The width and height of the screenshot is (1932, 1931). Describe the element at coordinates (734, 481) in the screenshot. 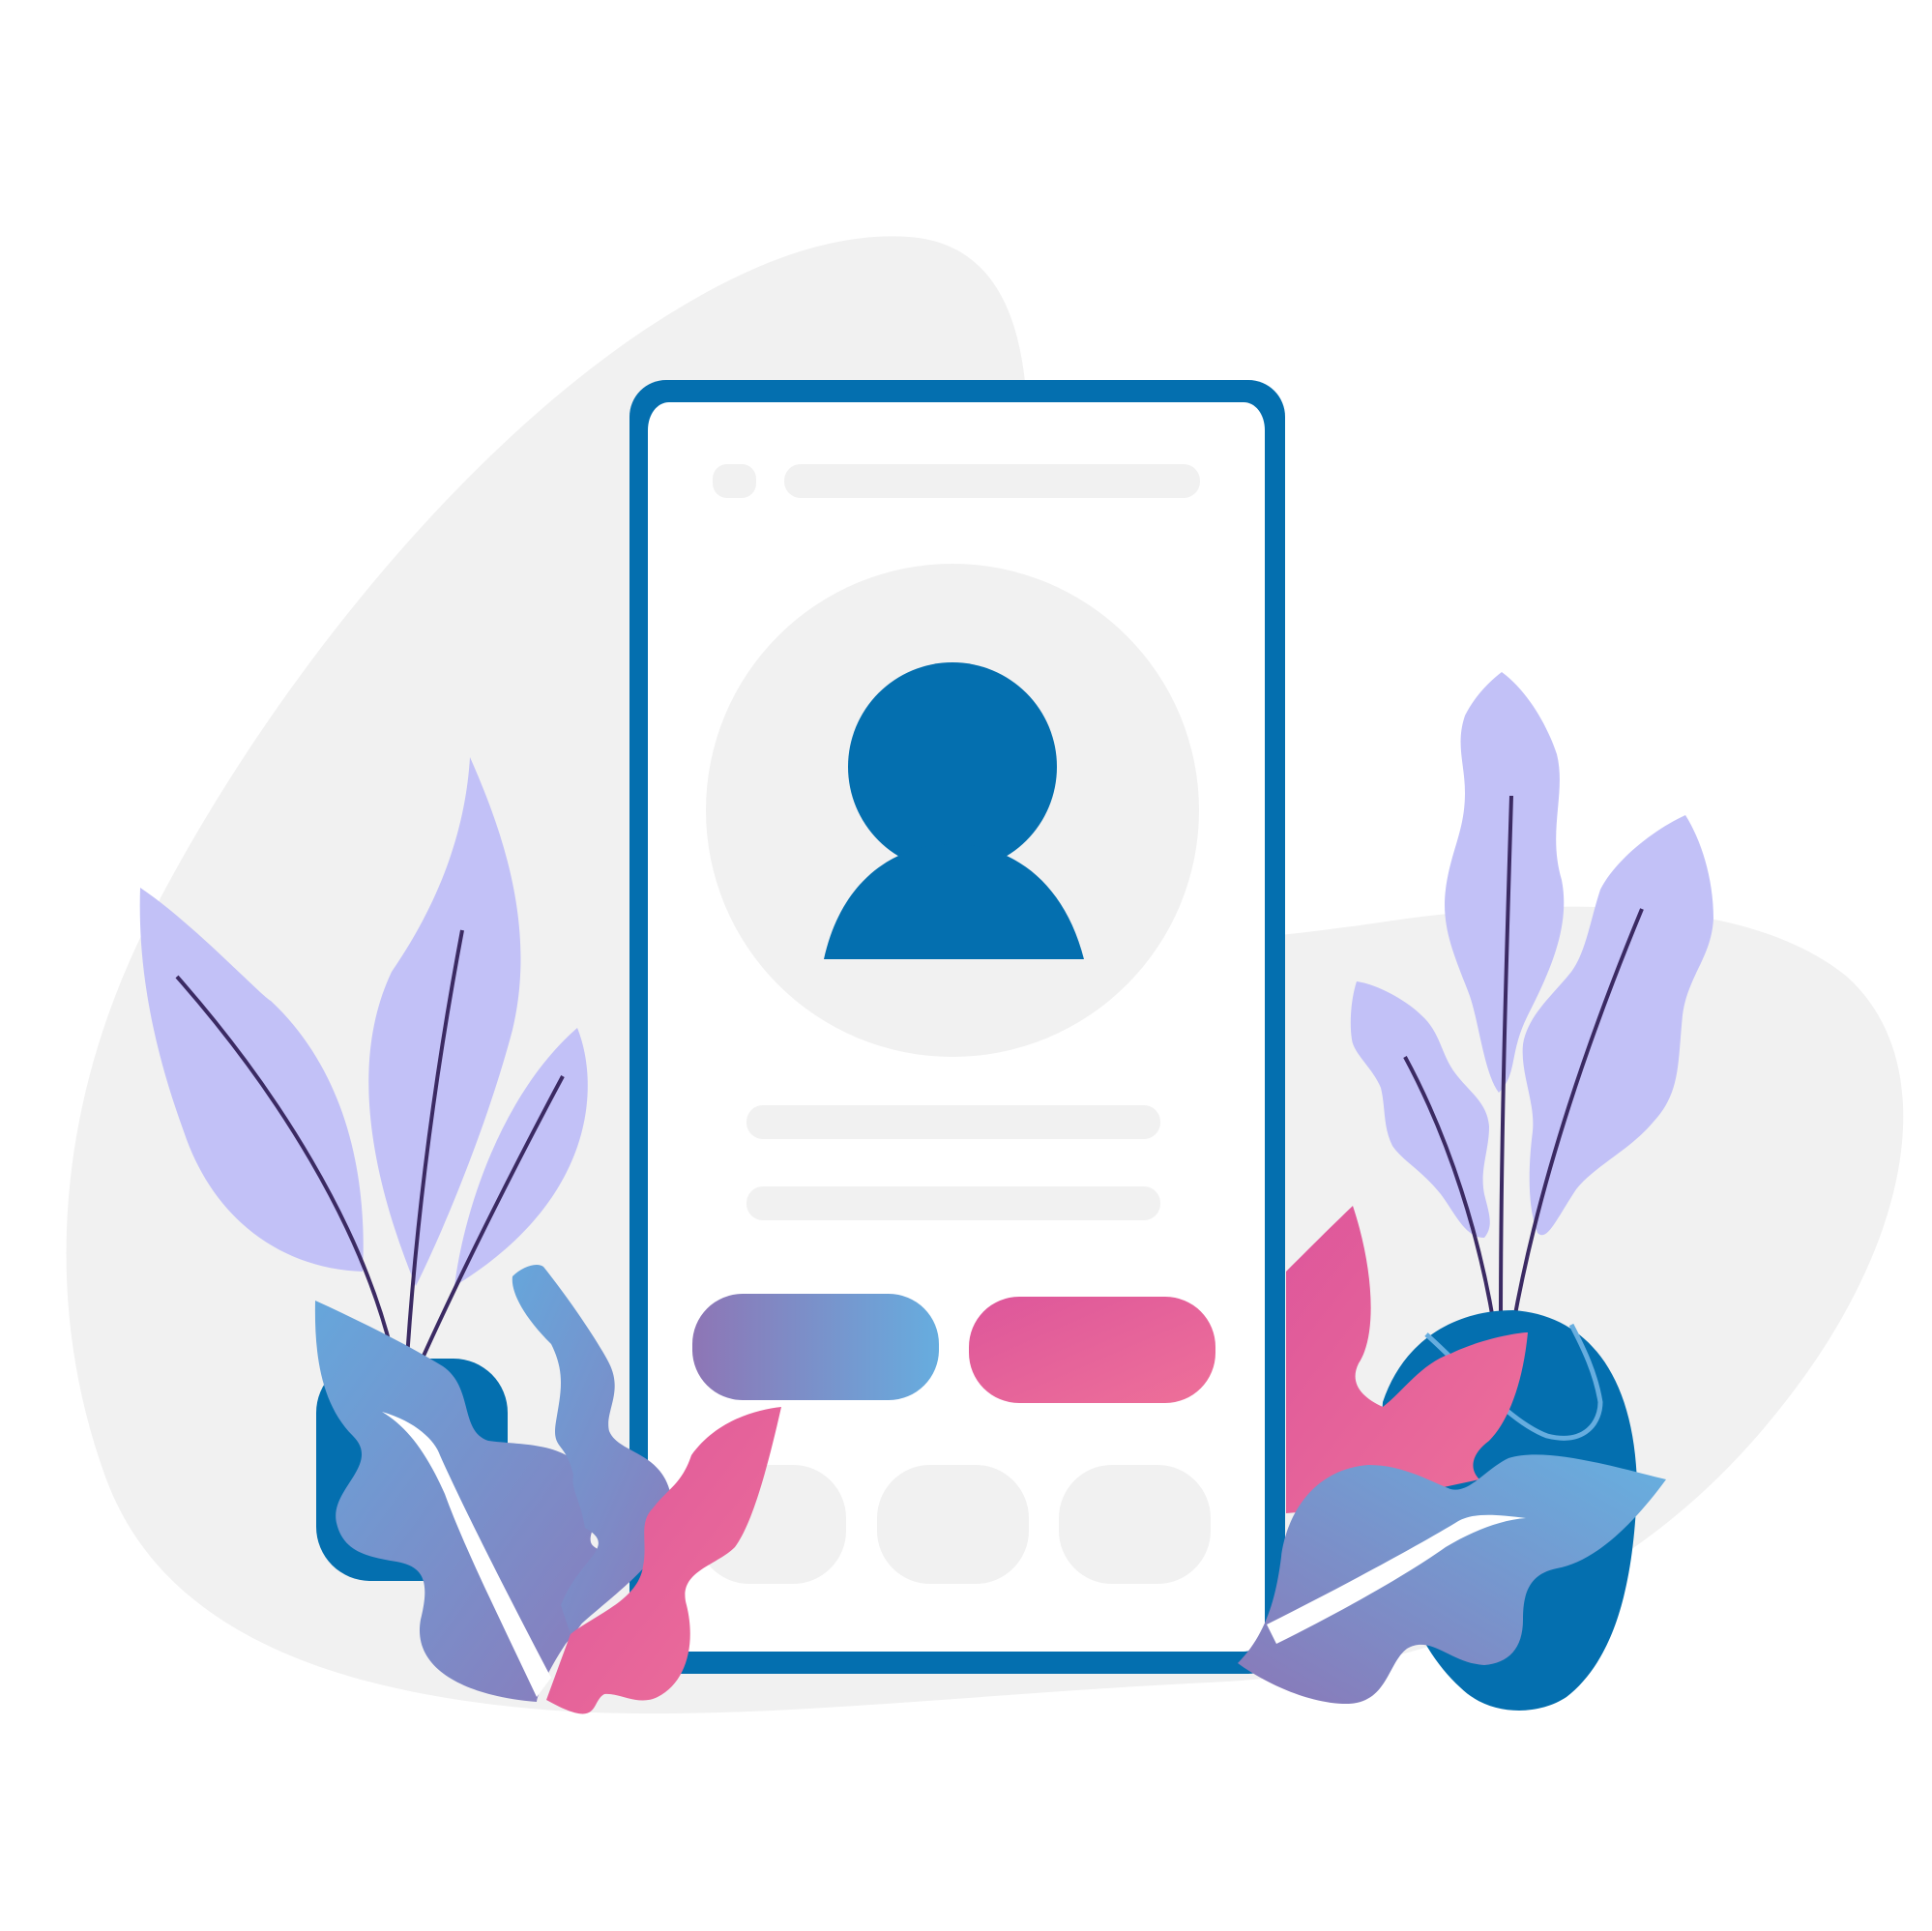

I see `menu-icon` at that location.